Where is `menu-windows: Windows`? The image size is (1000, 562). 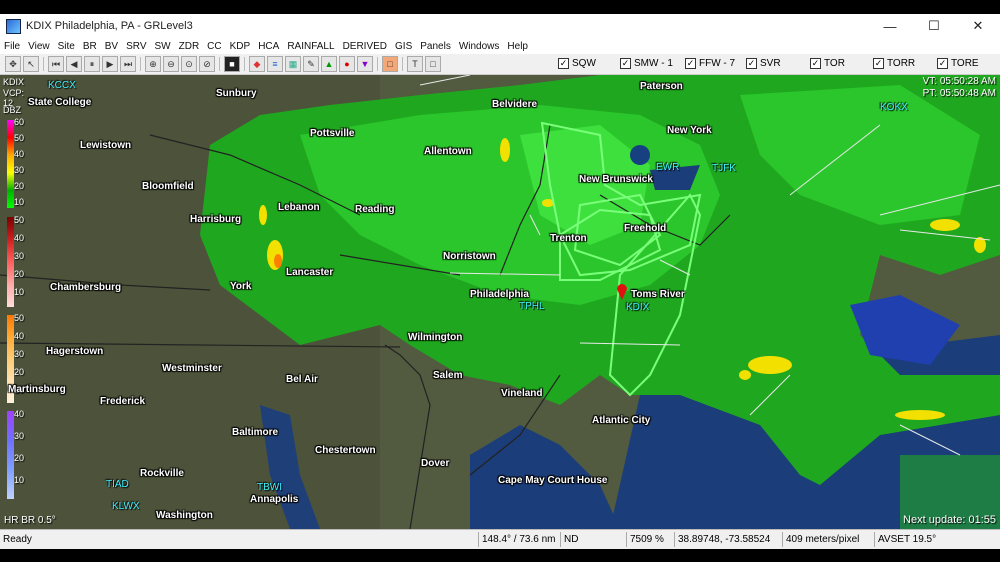 menu-windows: Windows is located at coordinates (479, 46).